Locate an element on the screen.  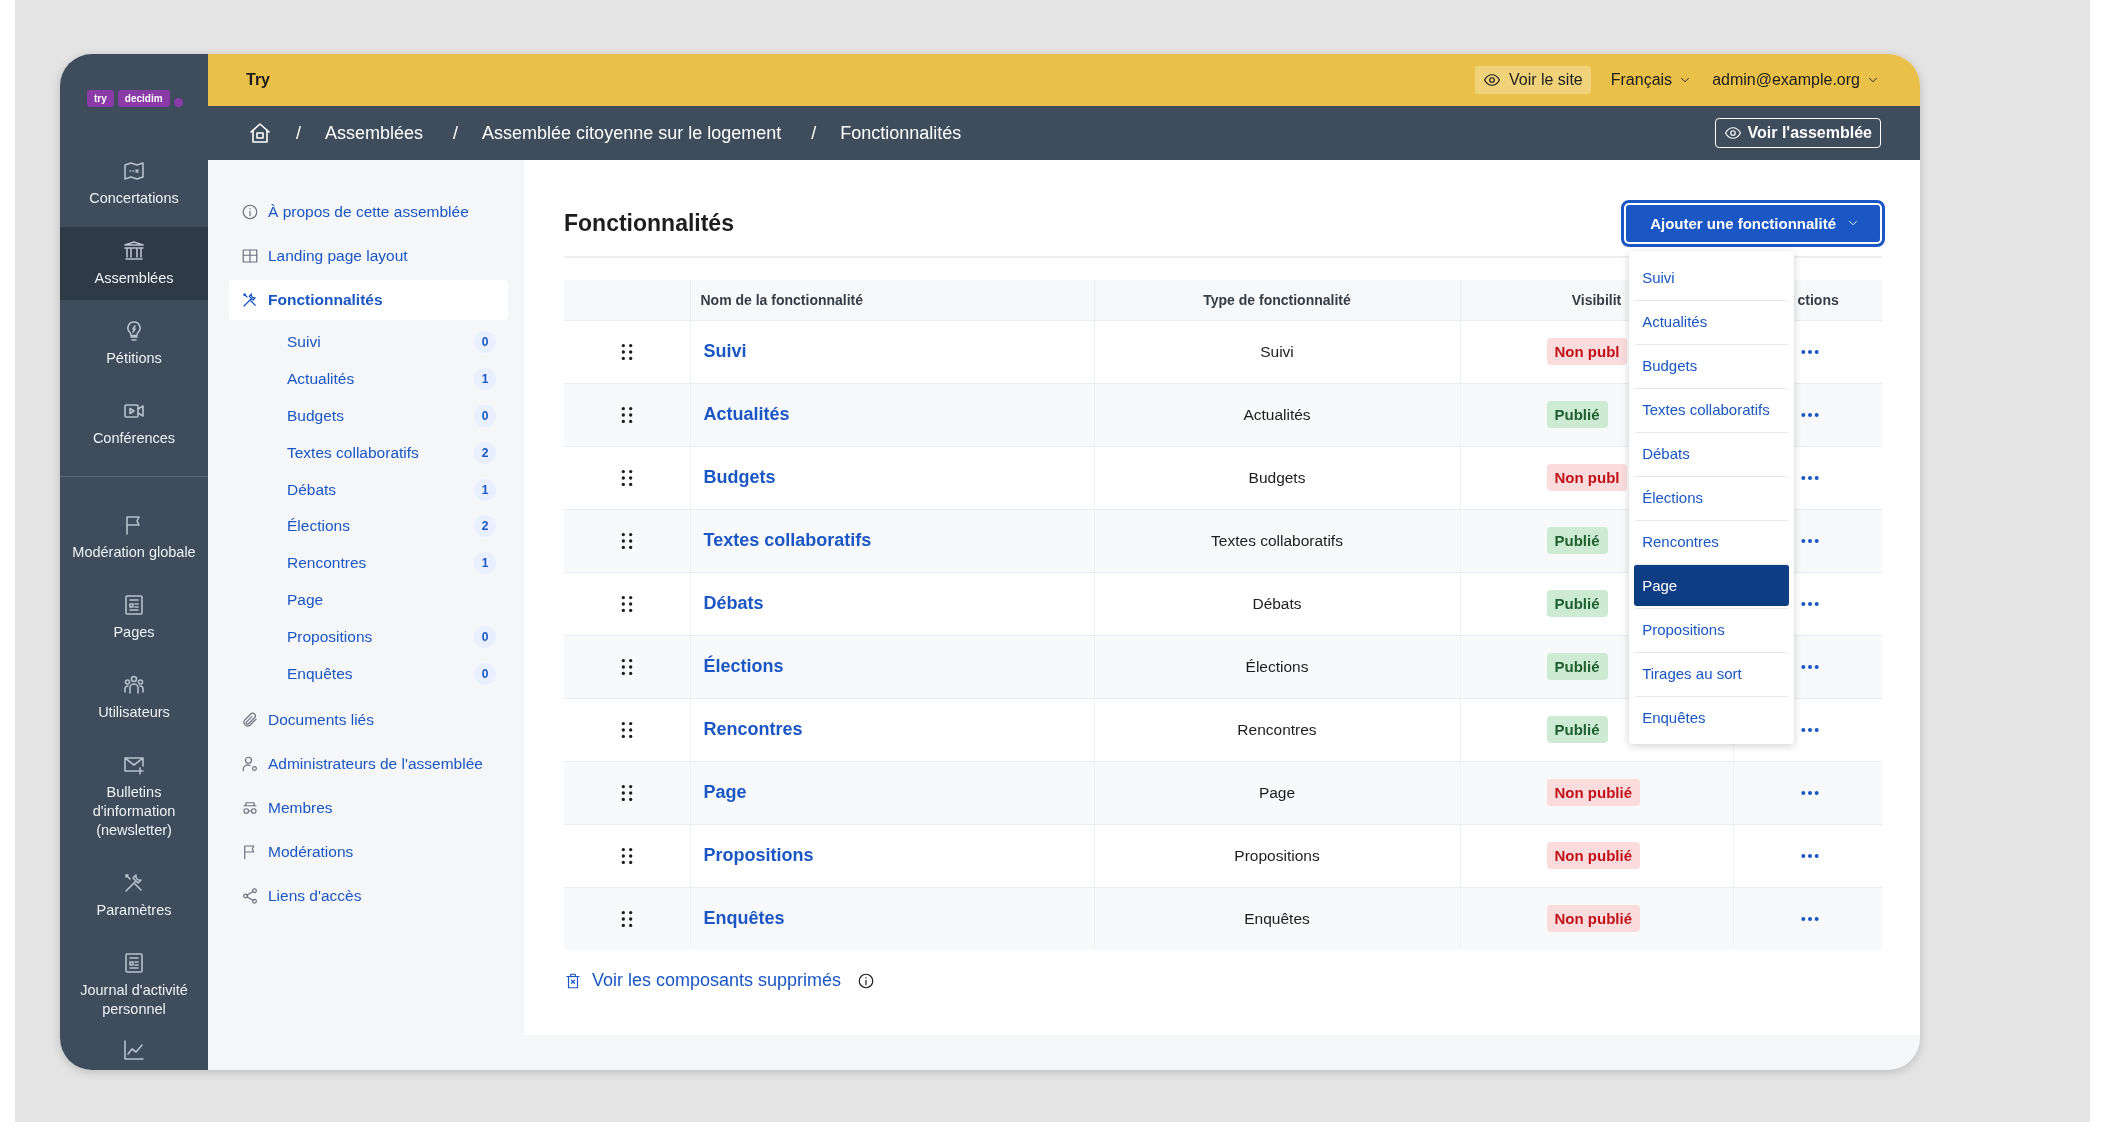
component-link: Suivi is located at coordinates (725, 351).